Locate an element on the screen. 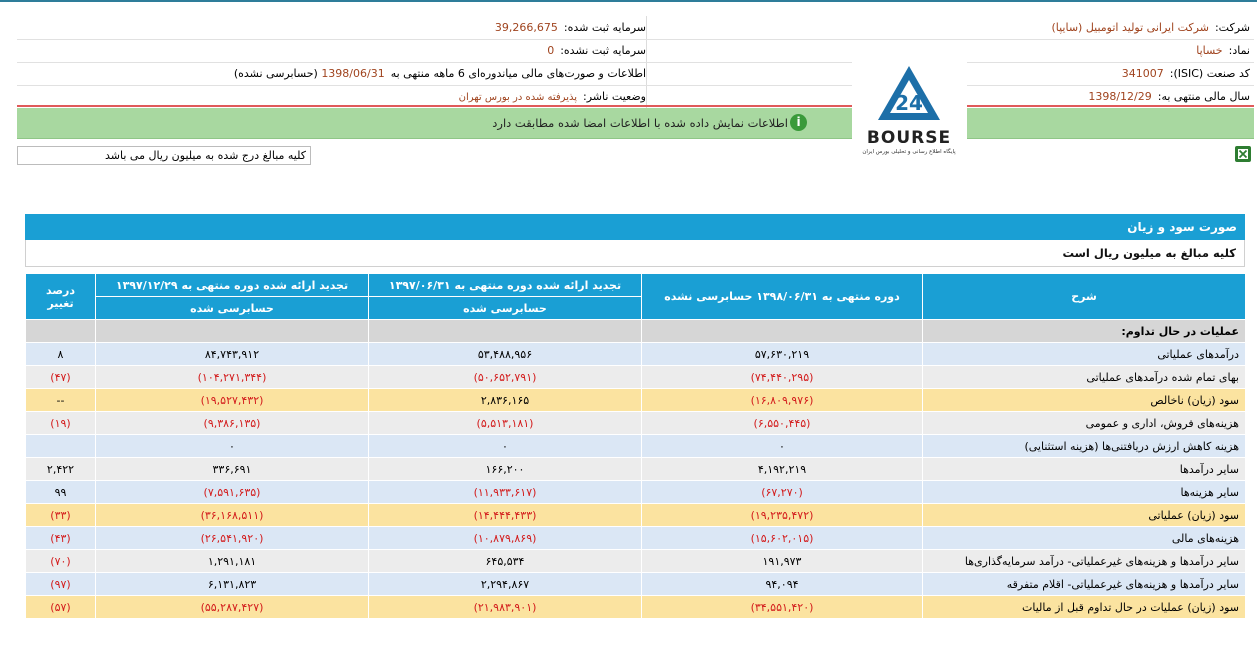 The width and height of the screenshot is (1257, 647). company-label: شرکت: is located at coordinates (1232, 27).